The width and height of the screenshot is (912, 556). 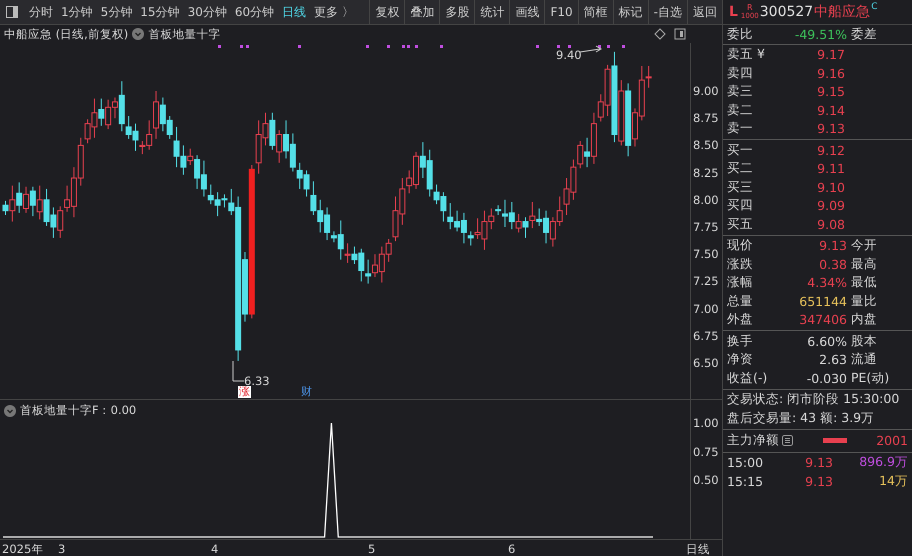 I want to click on period-tab: 更多 〉, so click(x=334, y=12).